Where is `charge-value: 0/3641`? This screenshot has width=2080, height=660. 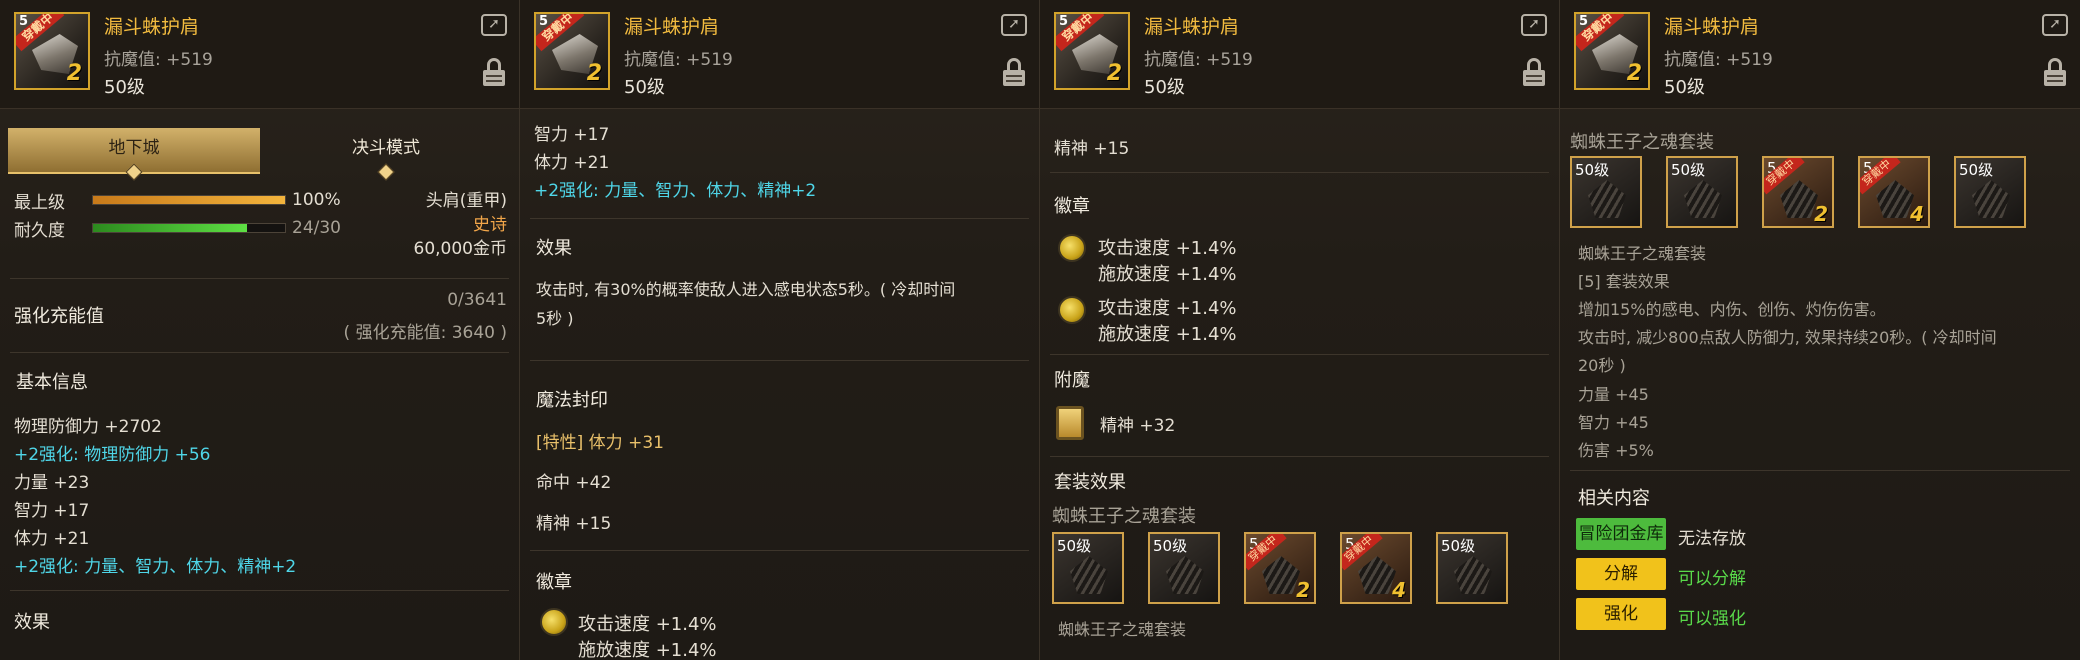
charge-value: 0/3641 is located at coordinates (477, 300).